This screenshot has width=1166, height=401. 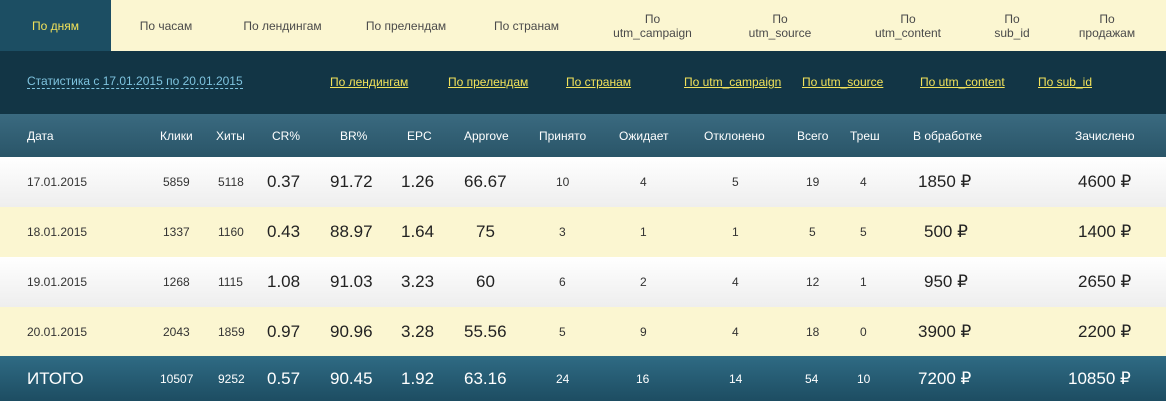 What do you see at coordinates (231, 232) in the screenshot?
I see `cell-hits: 1160` at bounding box center [231, 232].